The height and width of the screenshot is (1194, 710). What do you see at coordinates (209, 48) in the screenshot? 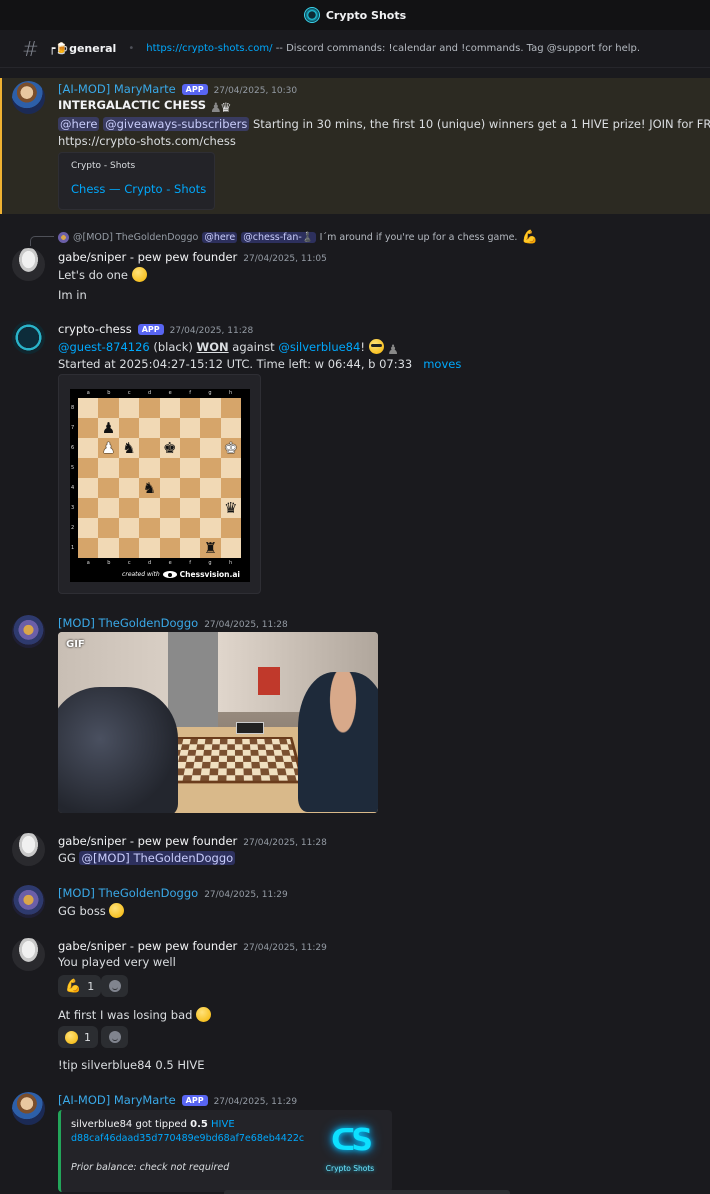
I see `topic-link: https://crypto-shots.com/` at bounding box center [209, 48].